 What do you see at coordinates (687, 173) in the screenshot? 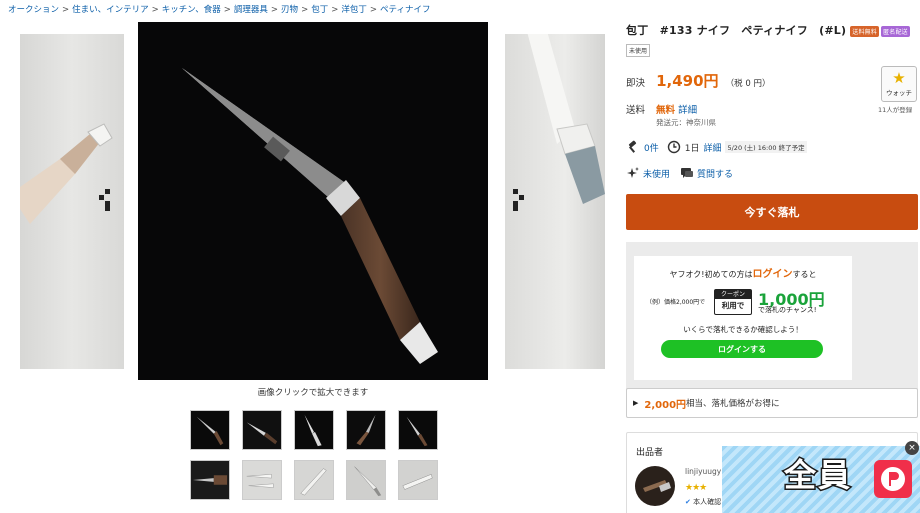
I see `chat-icon` at bounding box center [687, 173].